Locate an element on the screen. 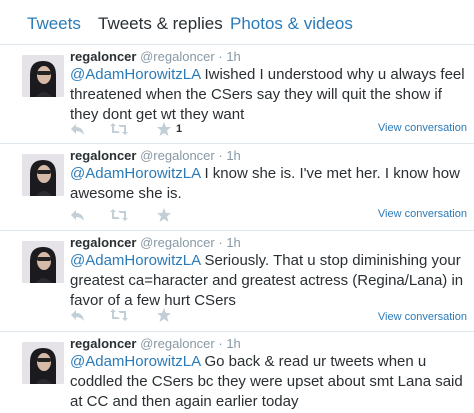  favorite-count: 1 is located at coordinates (179, 129).